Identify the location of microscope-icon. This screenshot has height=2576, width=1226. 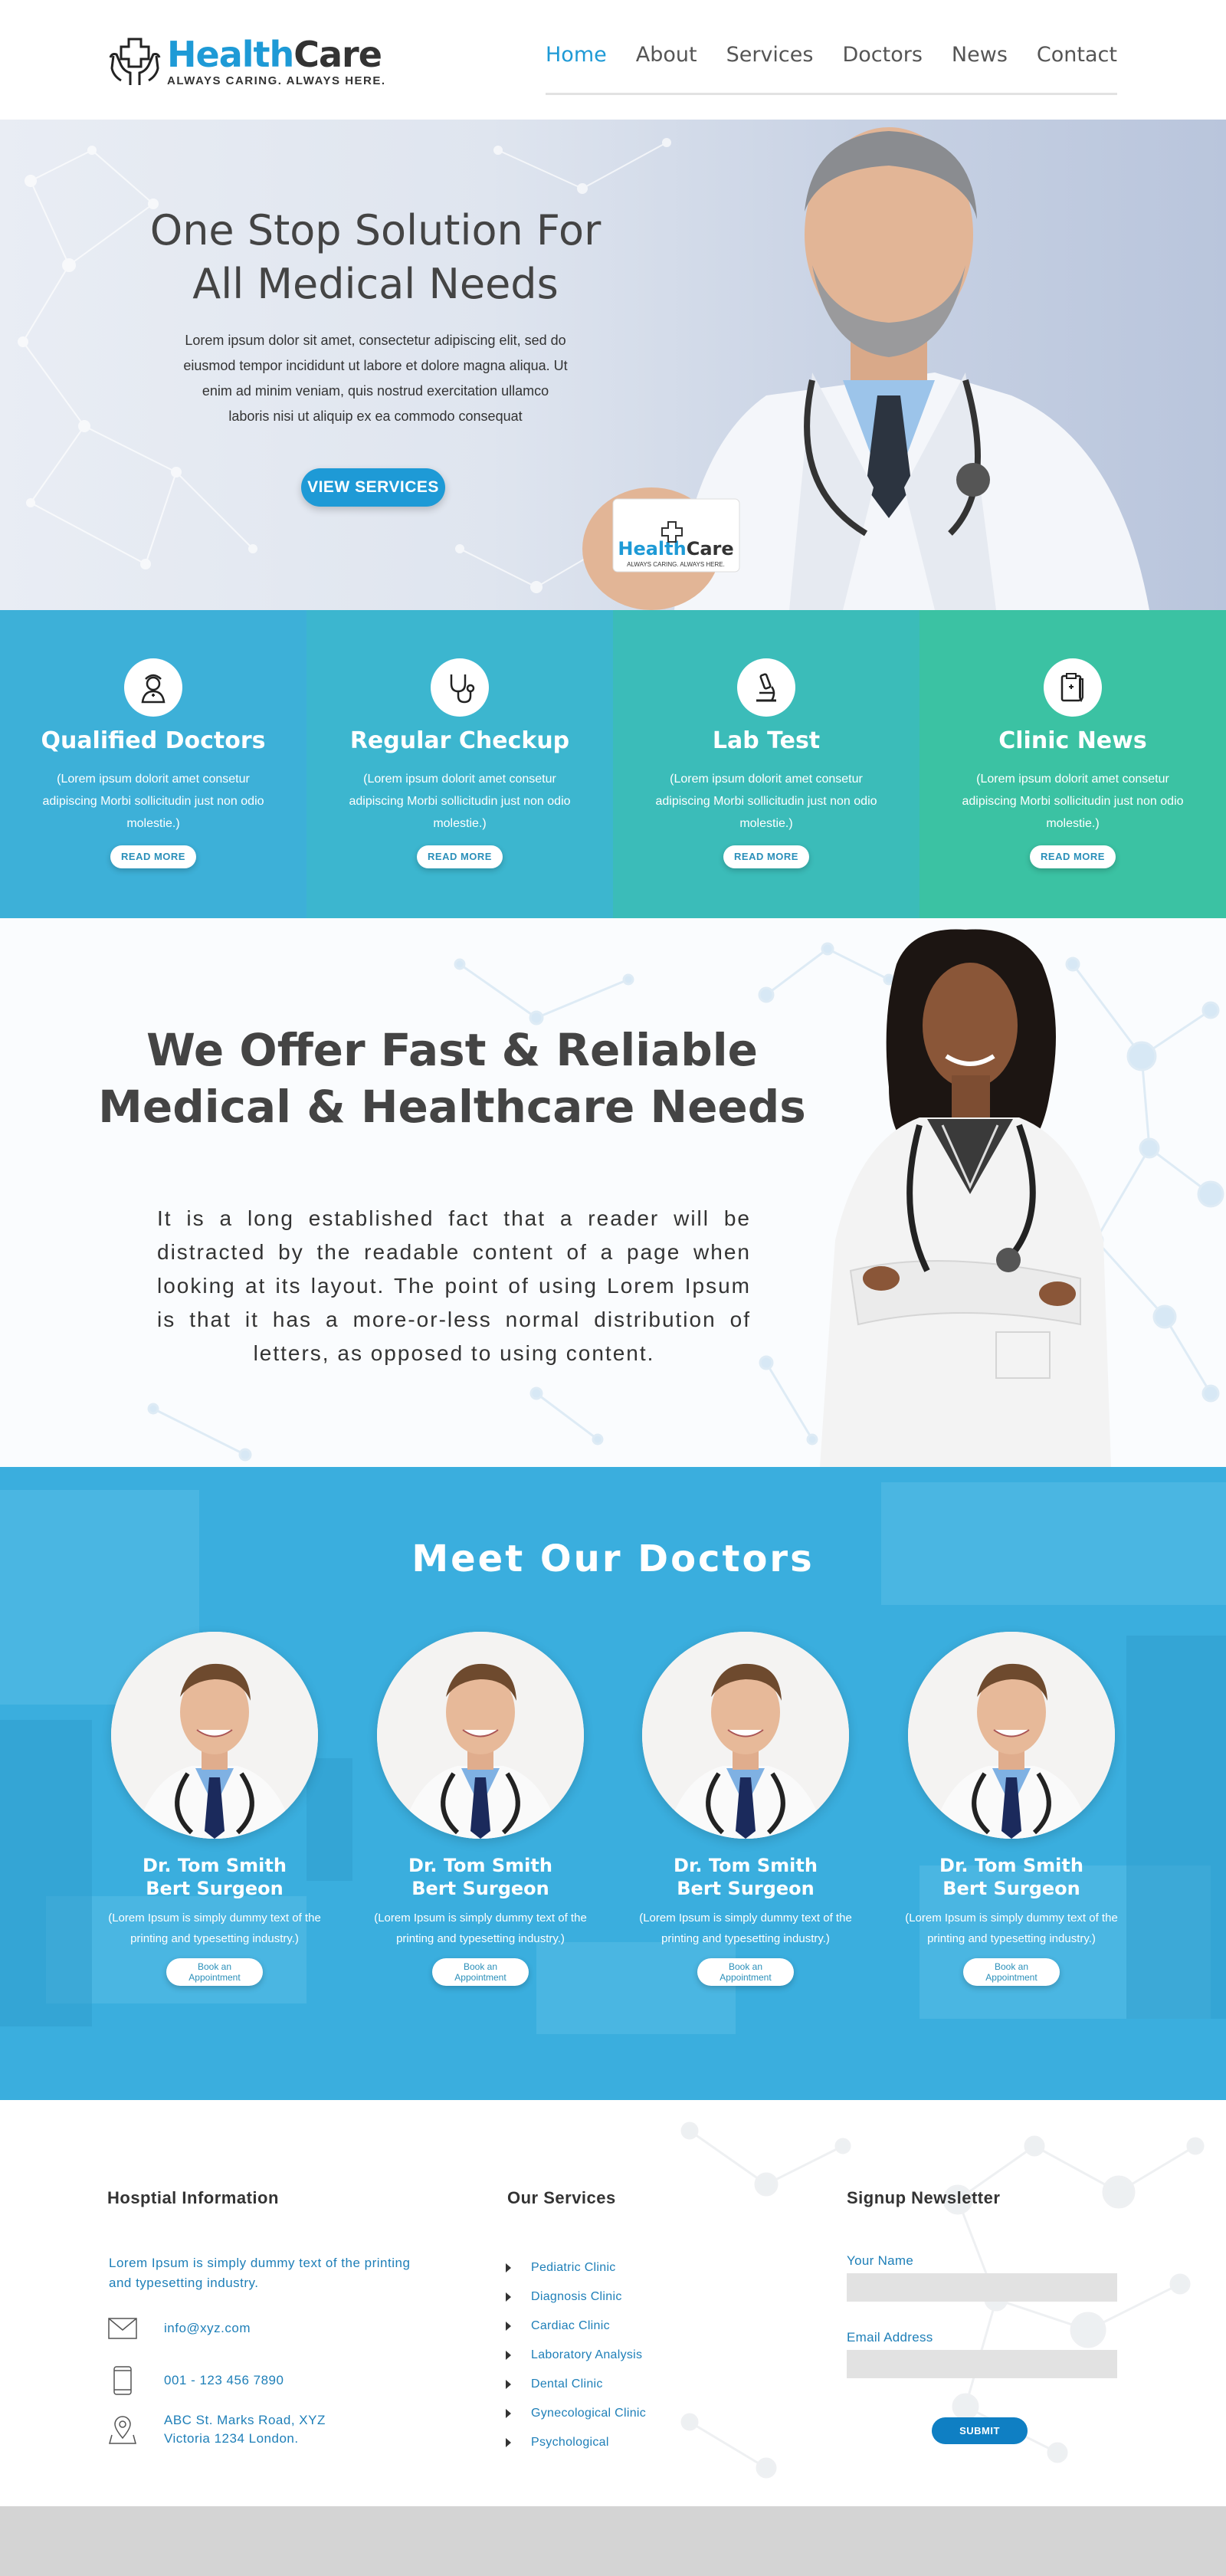
(766, 687).